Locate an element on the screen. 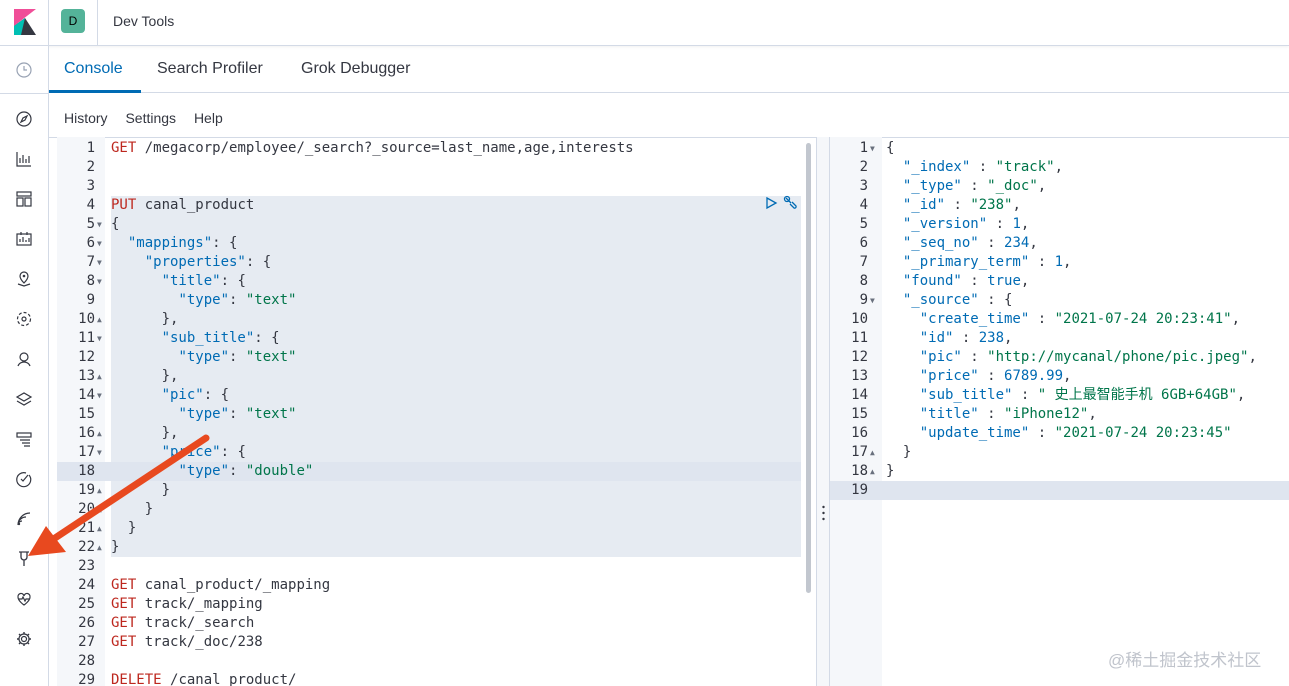 This screenshot has width=1289, height=686. dev-tools-icon is located at coordinates (24, 559).